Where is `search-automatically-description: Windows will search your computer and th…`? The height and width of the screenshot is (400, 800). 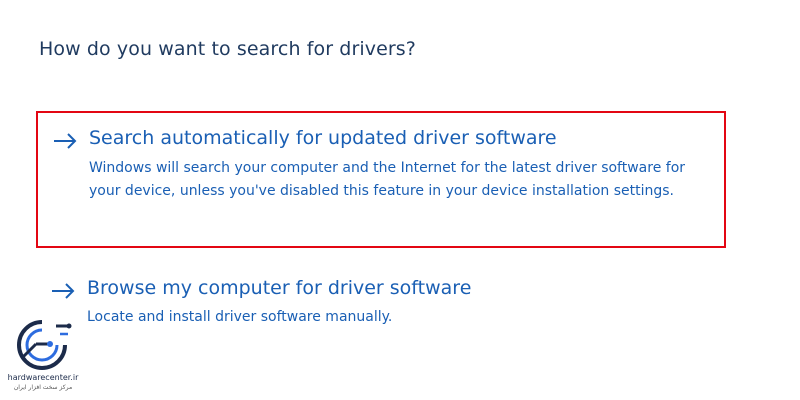 search-automatically-description: Windows will search your computer and th… is located at coordinates (387, 179).